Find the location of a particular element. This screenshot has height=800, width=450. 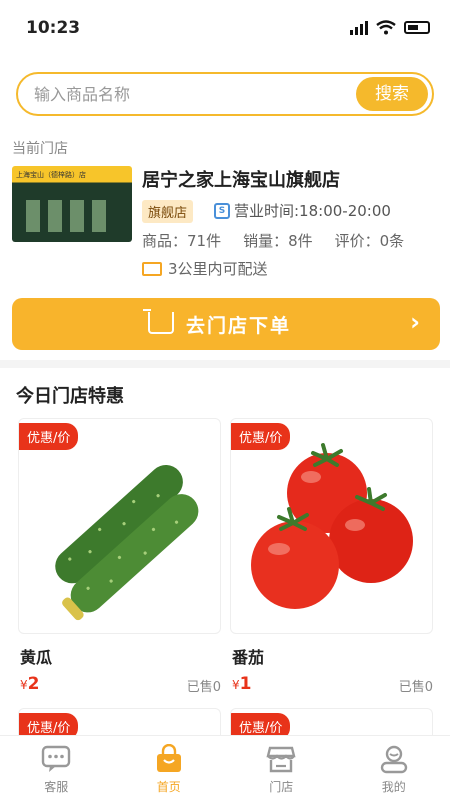

deals-title: 今日门店特惠 is located at coordinates (70, 396).